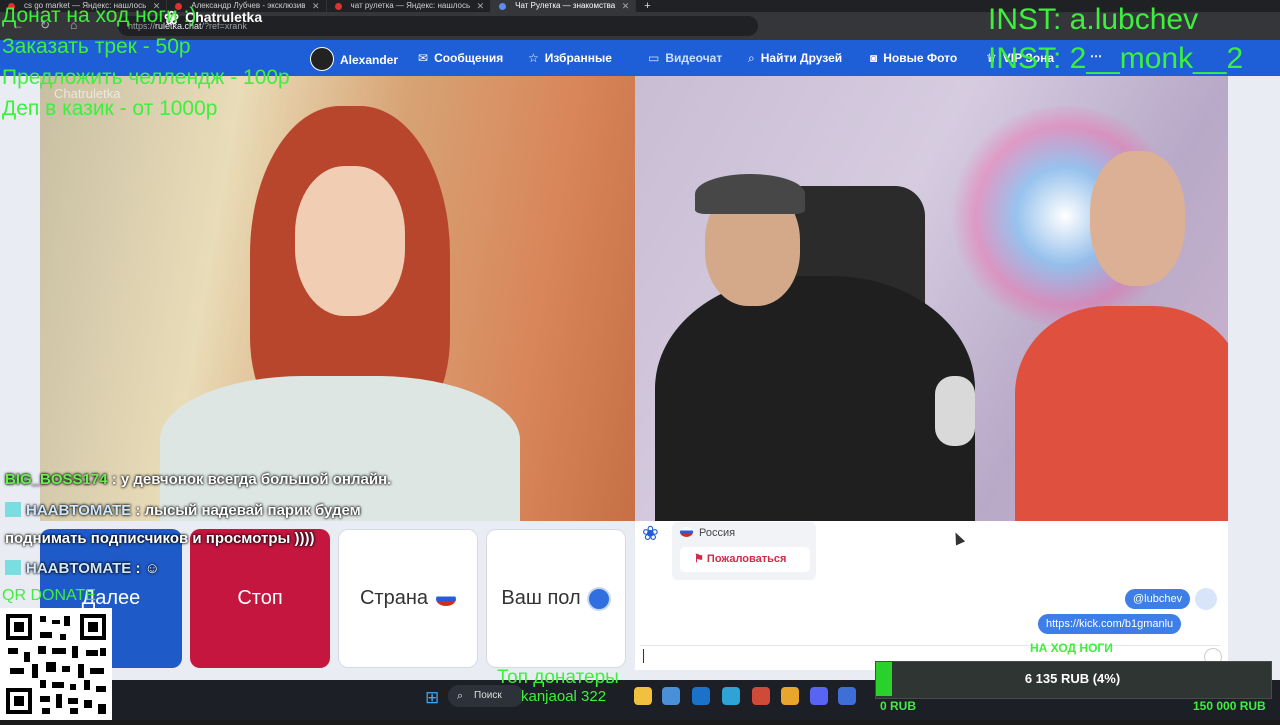  I want to click on chatruletka-icon, so click(503, 6).